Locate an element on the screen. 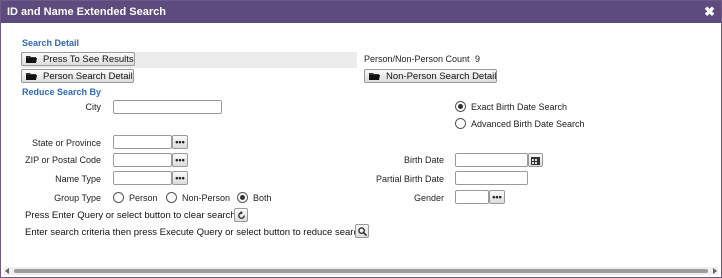 Image resolution: width=722 pixels, height=278 pixels. person-search-detail-button: Person Search Detail is located at coordinates (77, 76).